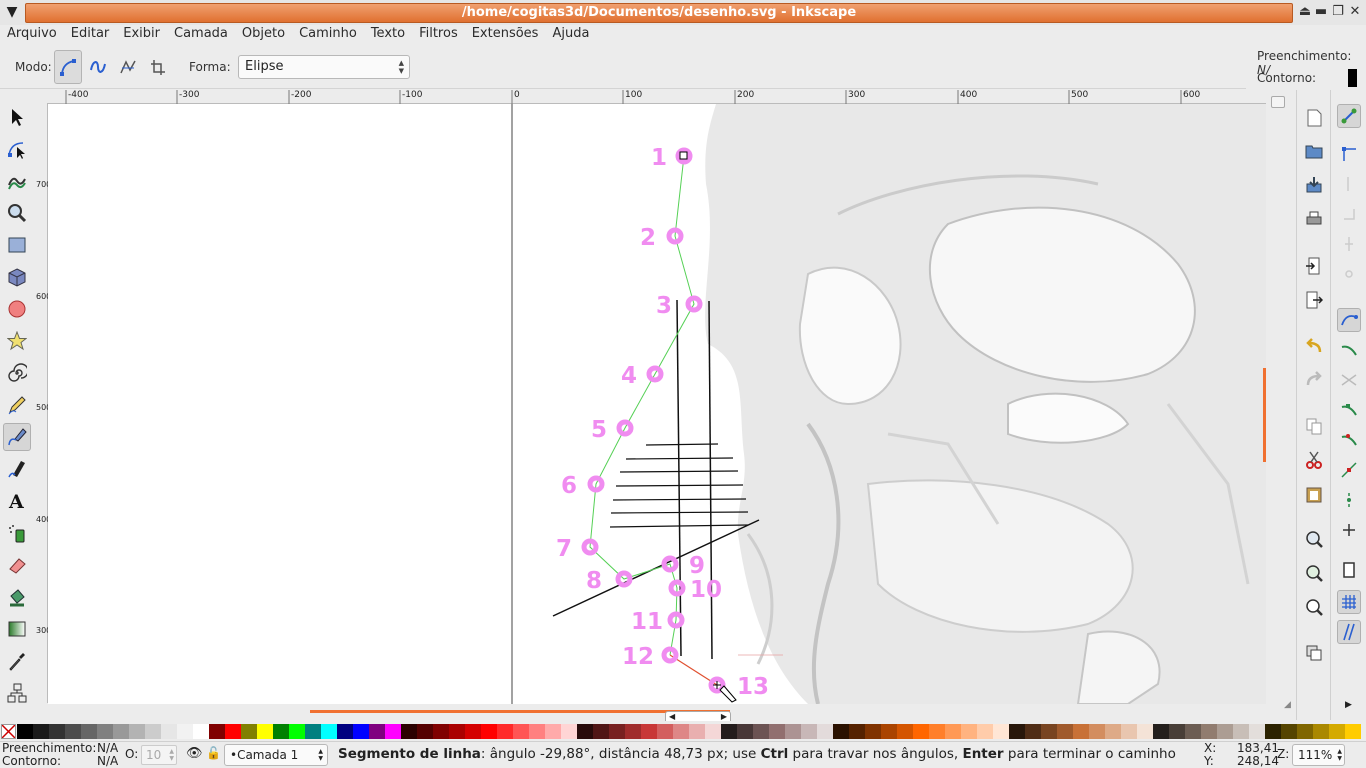 This screenshot has width=1366, height=768. Describe the element at coordinates (672, 716) in the screenshot. I see `scroll-left-icon: ◀` at that location.